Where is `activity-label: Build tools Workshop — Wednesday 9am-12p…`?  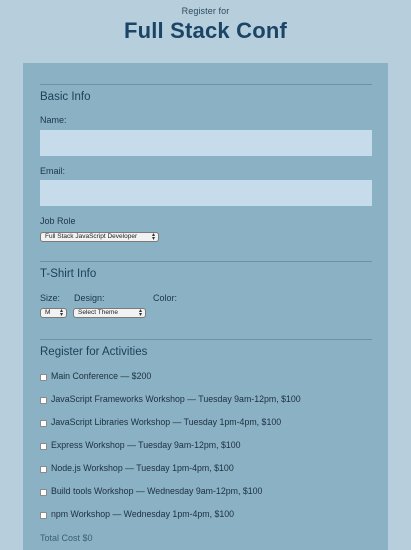 activity-label: Build tools Workshop — Wednesday 9am-12p… is located at coordinates (157, 491).